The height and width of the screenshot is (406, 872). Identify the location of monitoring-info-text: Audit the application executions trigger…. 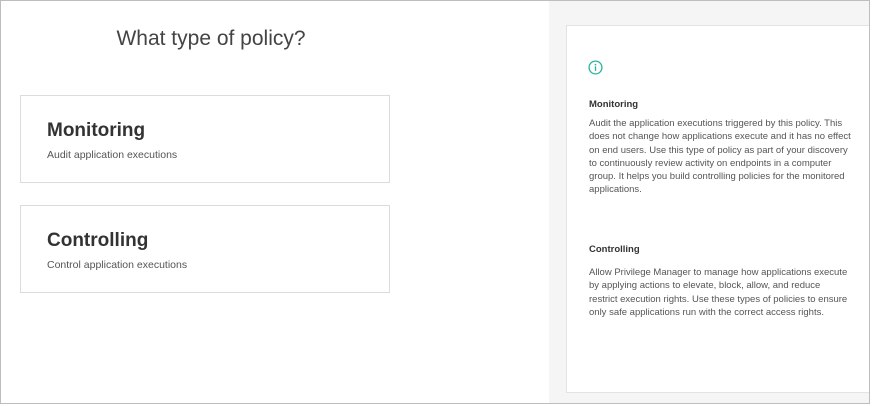
(720, 157).